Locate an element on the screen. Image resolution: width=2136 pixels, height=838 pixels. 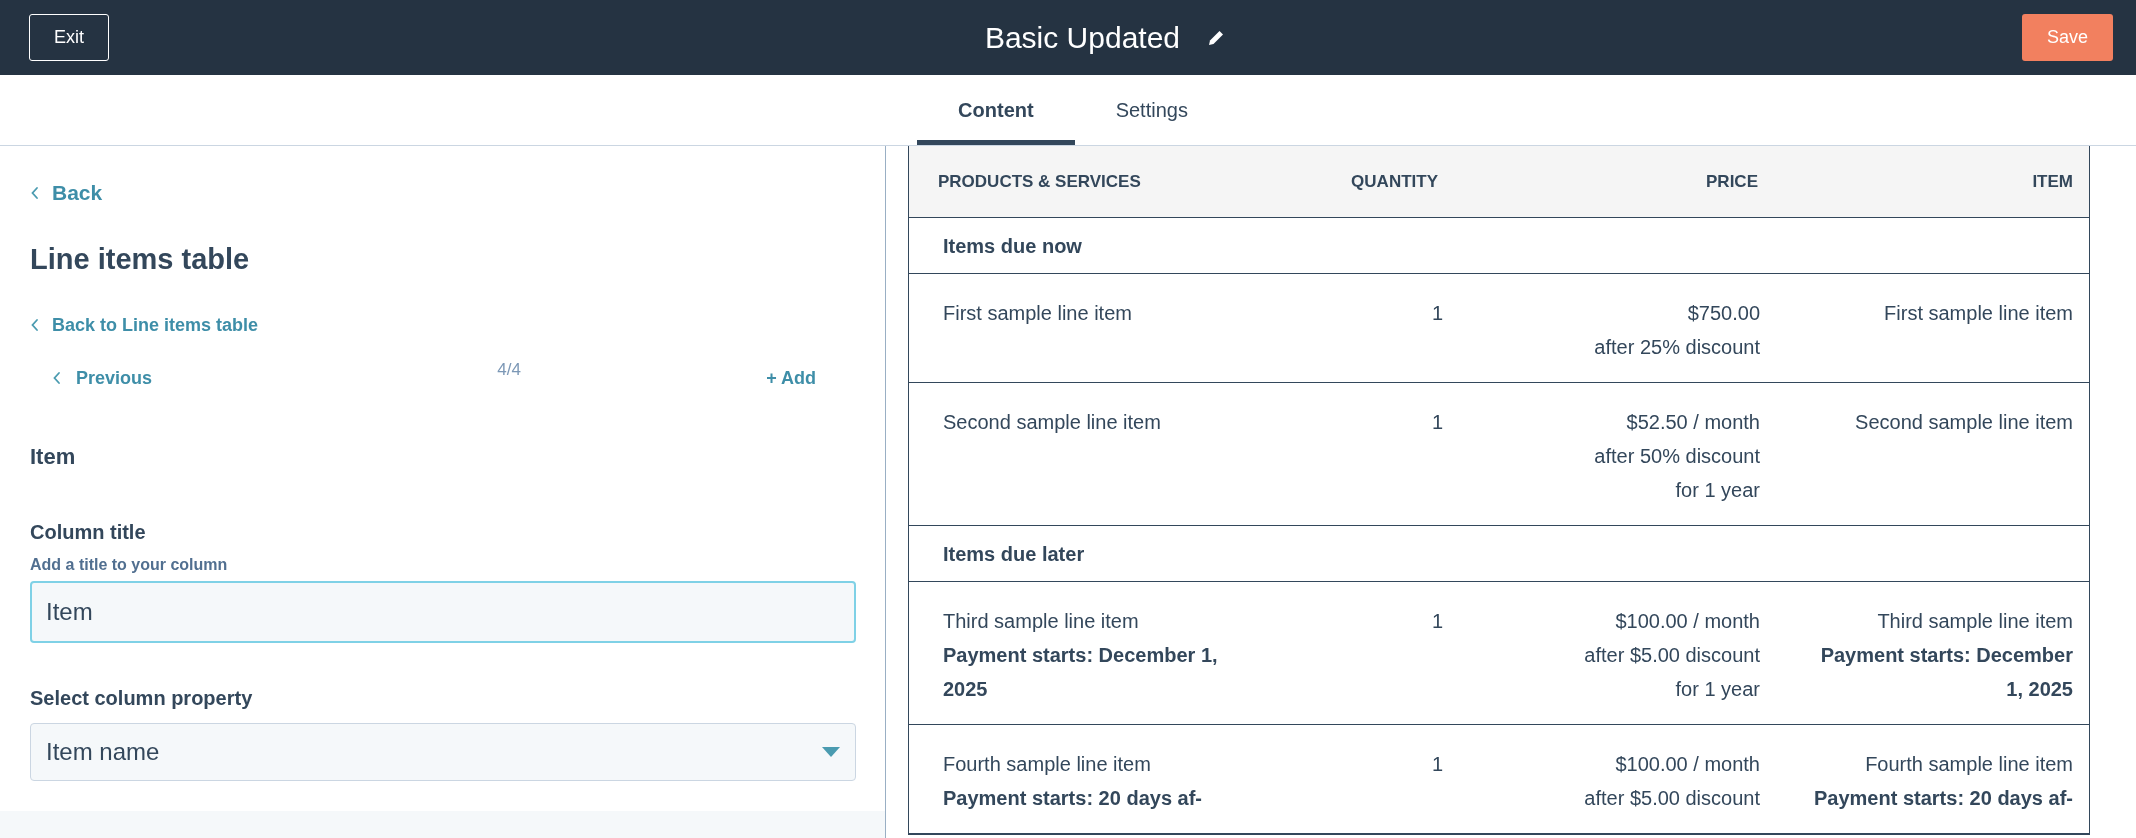
back-link: Back is located at coordinates (442, 193).